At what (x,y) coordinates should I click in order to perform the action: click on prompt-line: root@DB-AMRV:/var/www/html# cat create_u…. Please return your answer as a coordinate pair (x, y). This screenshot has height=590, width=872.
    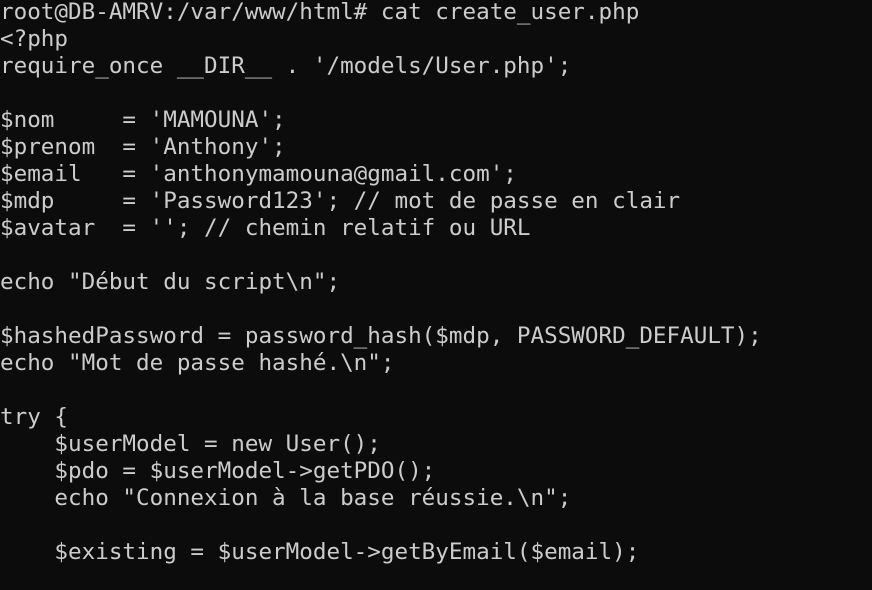
    Looking at the image, I should click on (320, 12).